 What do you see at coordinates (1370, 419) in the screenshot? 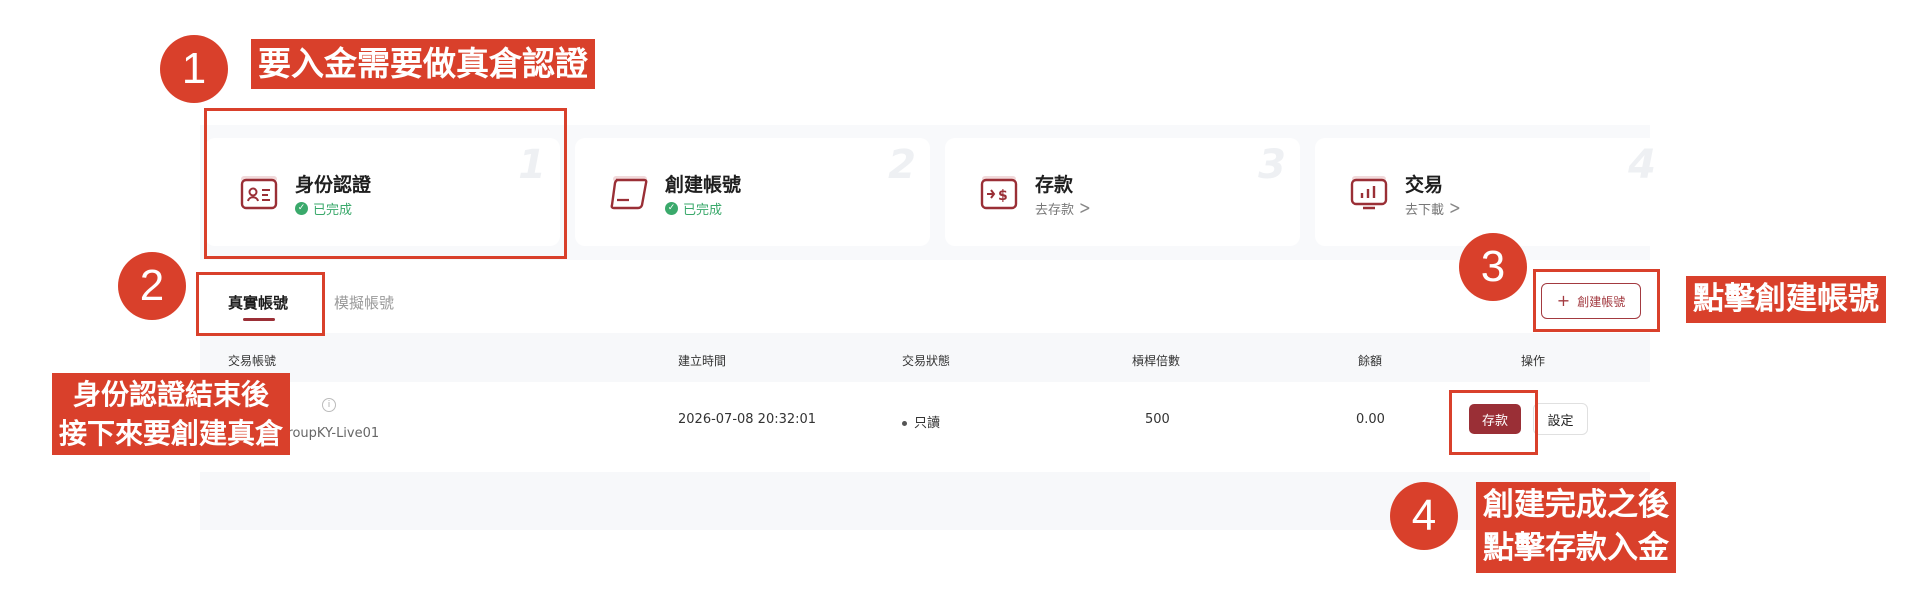
I see `balance-value: 0.00` at bounding box center [1370, 419].